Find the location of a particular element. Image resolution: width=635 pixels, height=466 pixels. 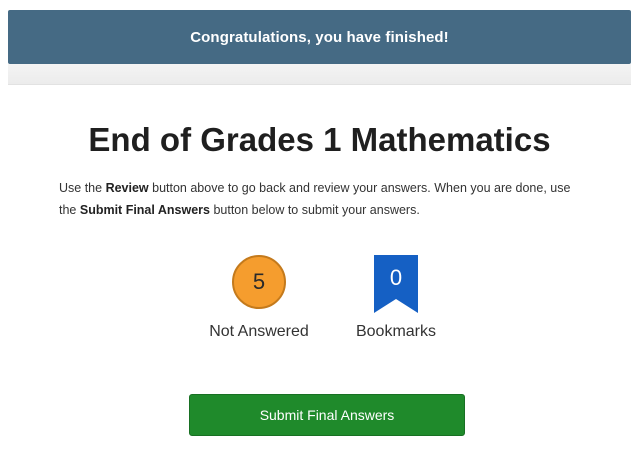

banner-message: Congratulations, you have finished! is located at coordinates (319, 37).